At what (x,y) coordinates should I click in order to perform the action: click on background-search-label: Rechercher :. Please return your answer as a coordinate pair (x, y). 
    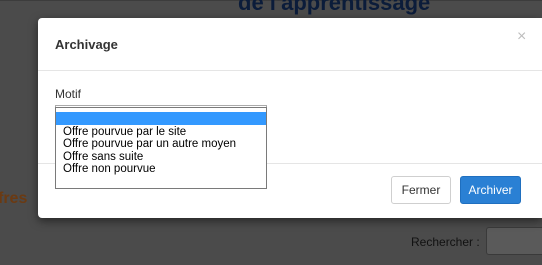
    Looking at the image, I should click on (445, 242).